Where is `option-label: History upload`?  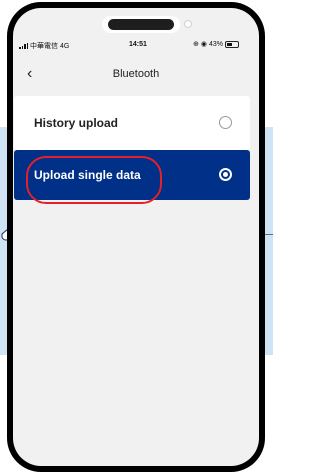 option-label: History upload is located at coordinates (76, 123).